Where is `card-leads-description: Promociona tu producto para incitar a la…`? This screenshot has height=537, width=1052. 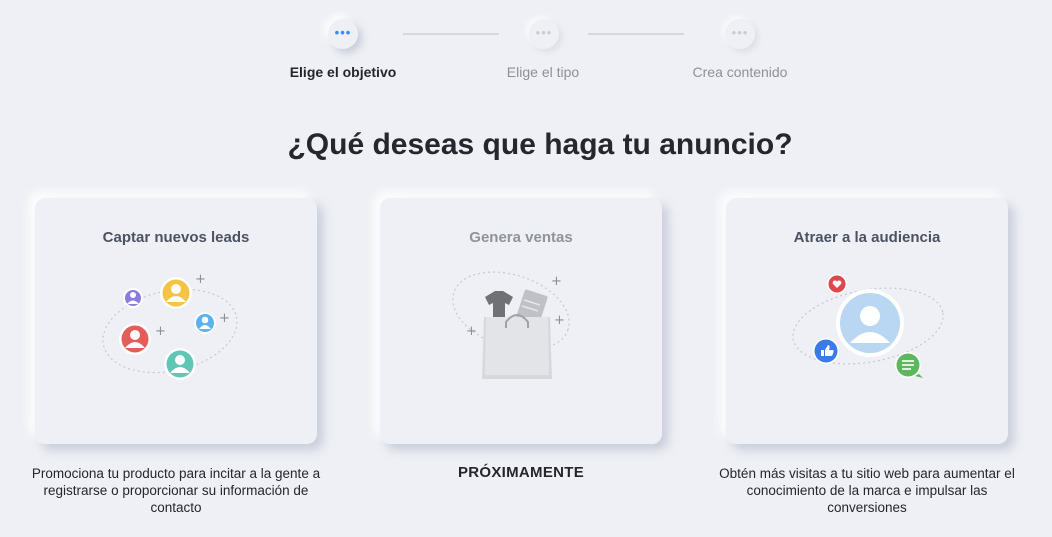 card-leads-description: Promociona tu producto para incitar a la… is located at coordinates (176, 490).